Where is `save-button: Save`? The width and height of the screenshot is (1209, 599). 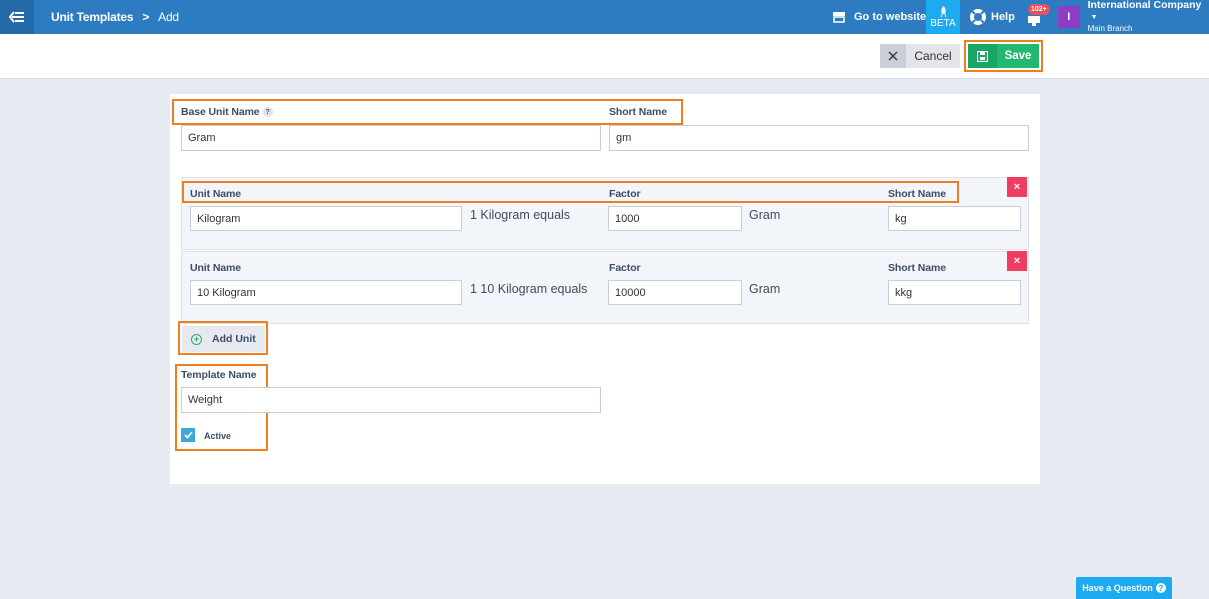
save-button: Save is located at coordinates (1003, 56).